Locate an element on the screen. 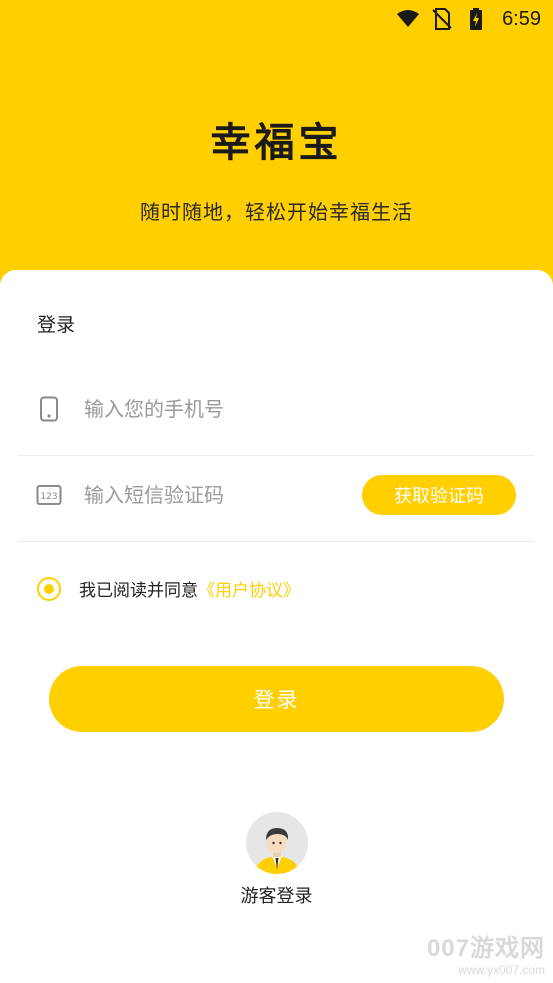  guest-login: 游客登录 is located at coordinates (276, 860).